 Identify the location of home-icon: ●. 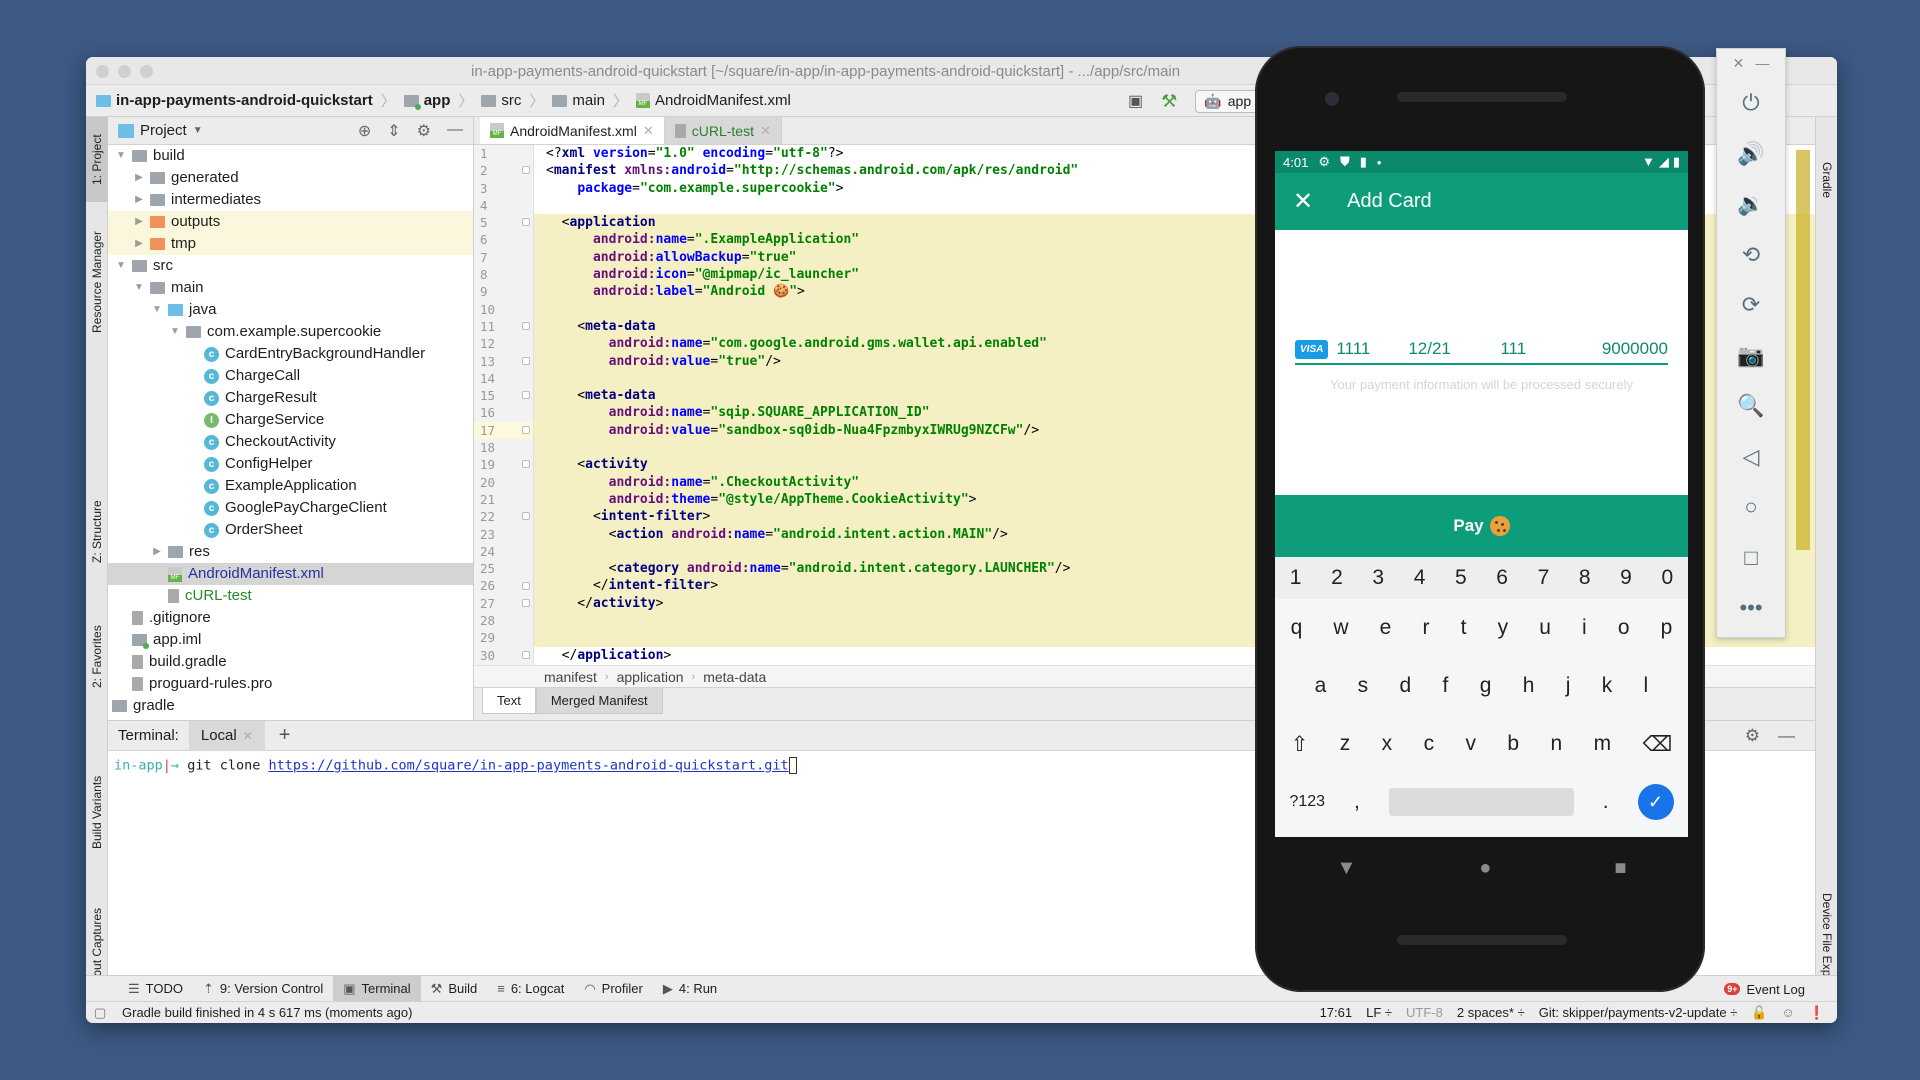
(1485, 868).